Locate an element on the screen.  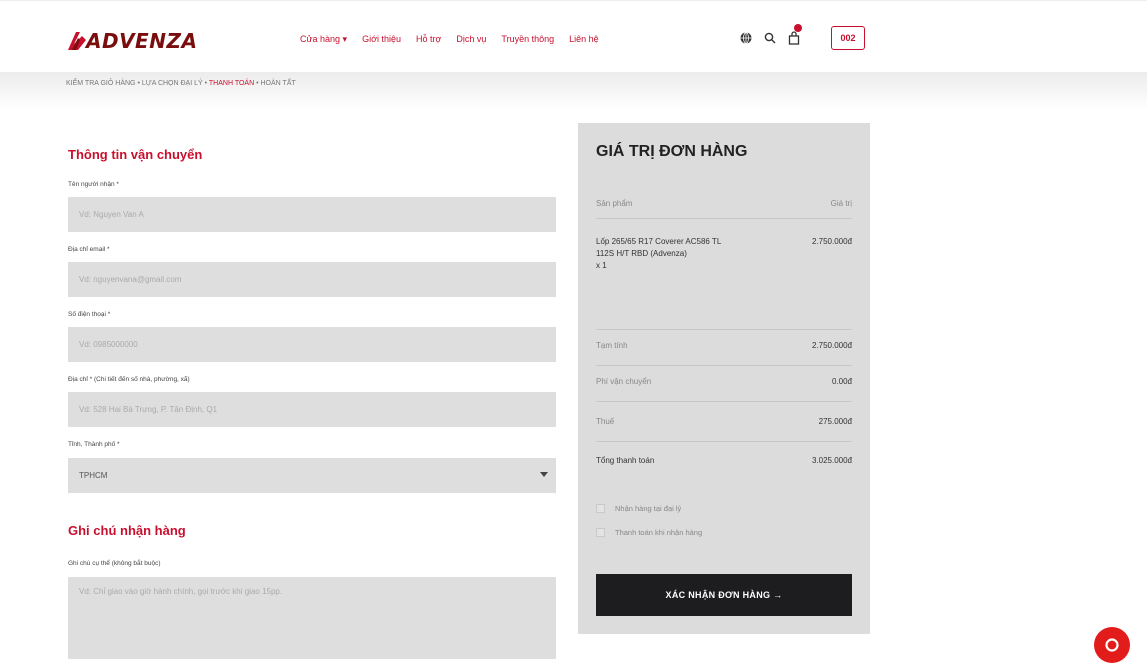
total-row: Tổng thanh toán 3.025.000đ is located at coordinates (724, 460).